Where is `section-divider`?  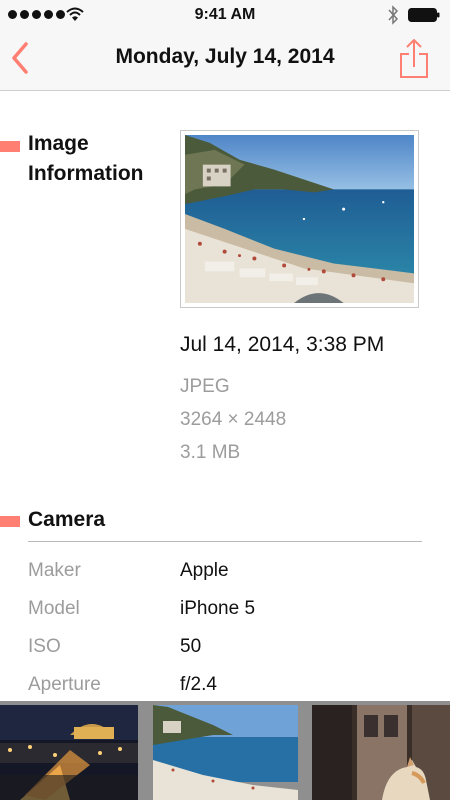
section-divider is located at coordinates (225, 541).